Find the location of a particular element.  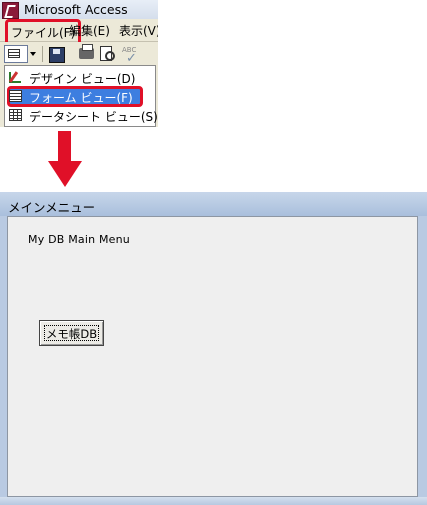

menu-item-datasheet-view: データシート ビュー(S) is located at coordinates (81, 115).